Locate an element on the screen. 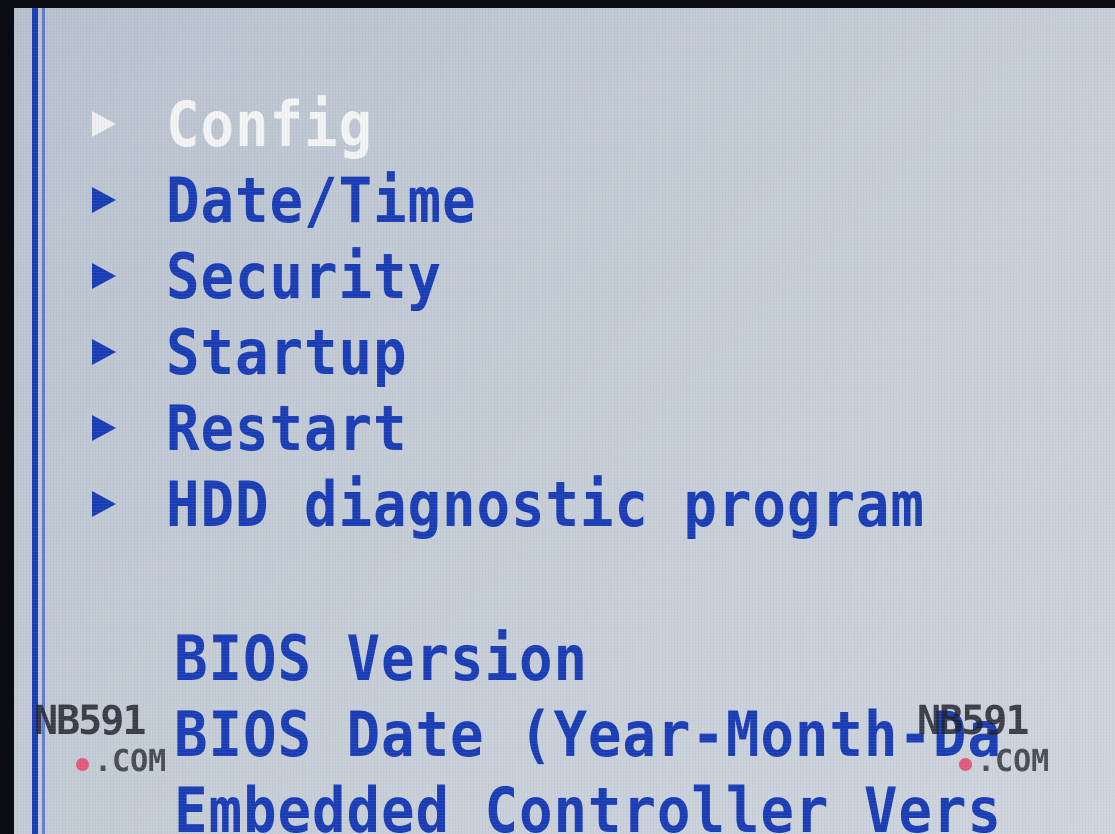  bios-version-label: BIOS Version is located at coordinates (381, 658).